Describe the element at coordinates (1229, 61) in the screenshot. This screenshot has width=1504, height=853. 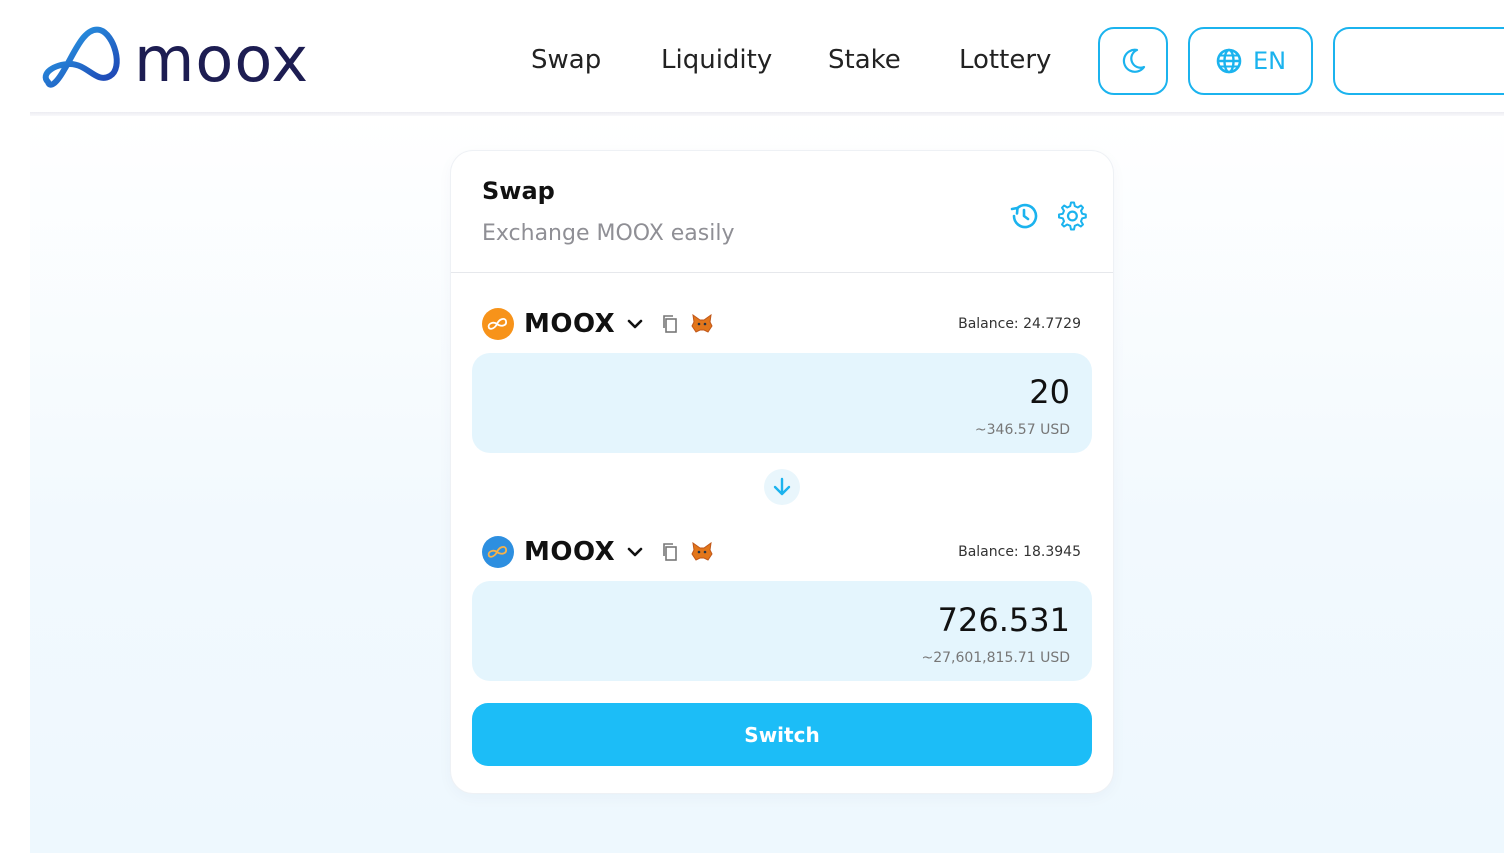
I see `globe-icon` at that location.